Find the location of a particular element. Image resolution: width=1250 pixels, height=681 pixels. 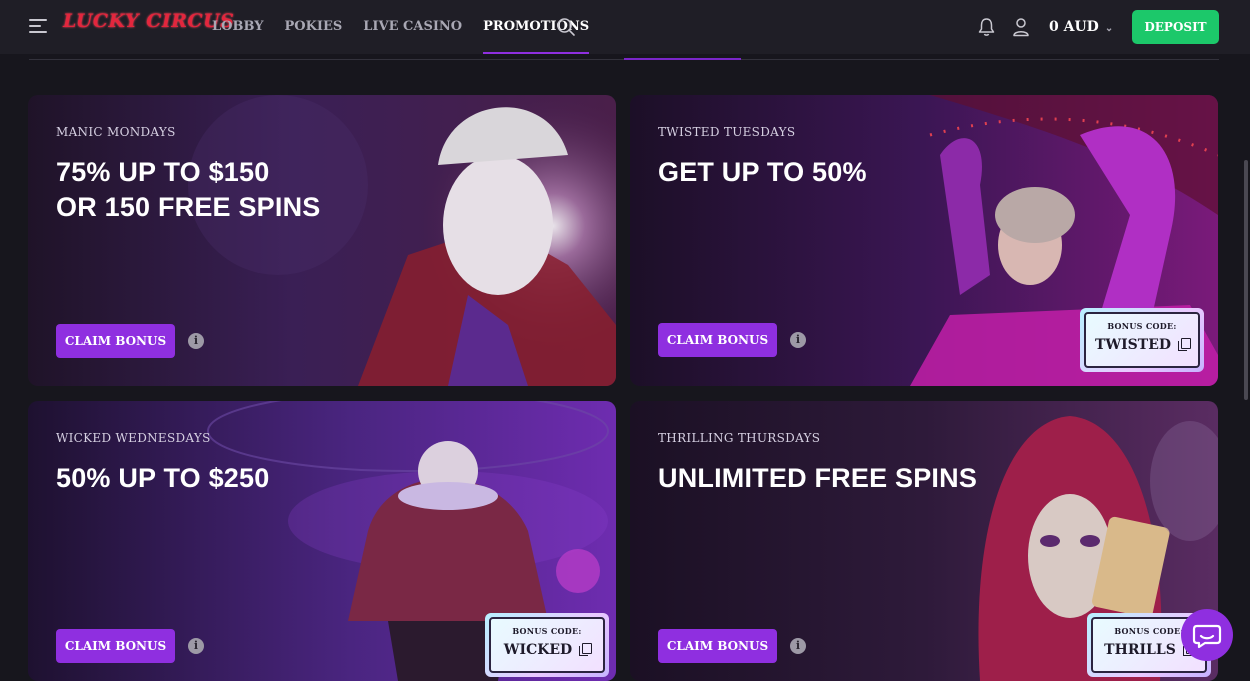

promo-title: 75% UP TO $150 OR 150 FREE SPINS is located at coordinates (188, 190).